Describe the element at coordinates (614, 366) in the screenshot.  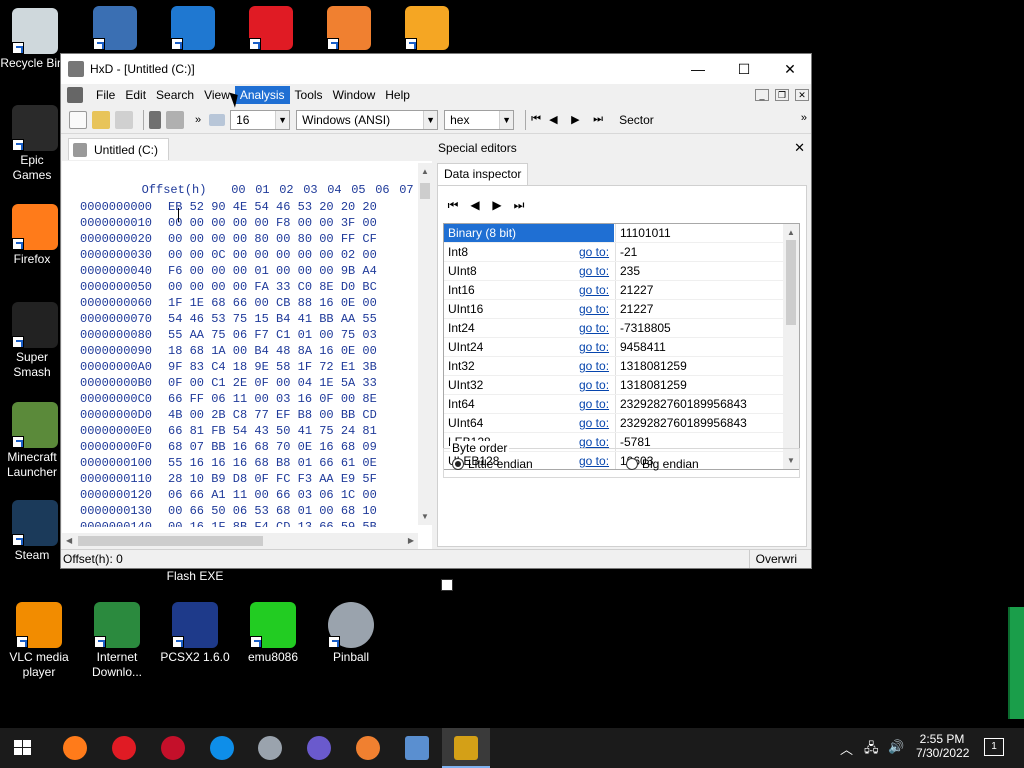
I see `inspector-row: Int32 go to: 1318081259` at that location.